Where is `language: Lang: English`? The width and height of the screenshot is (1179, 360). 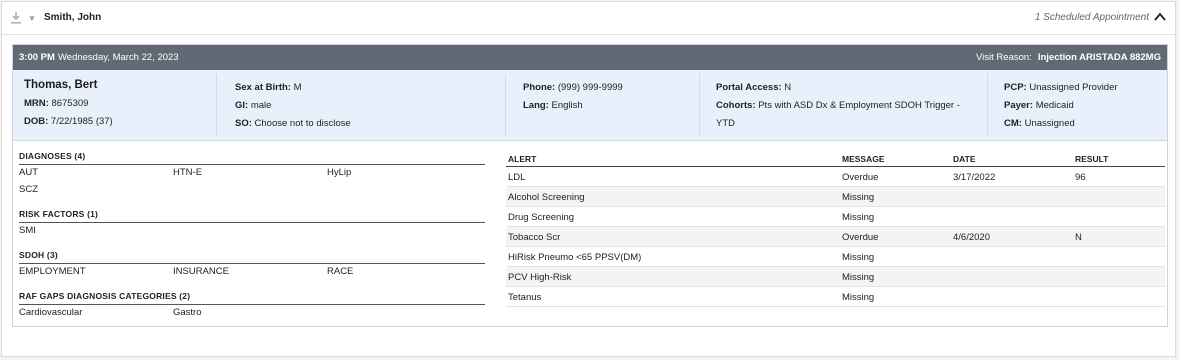
language: Lang: English is located at coordinates (553, 105).